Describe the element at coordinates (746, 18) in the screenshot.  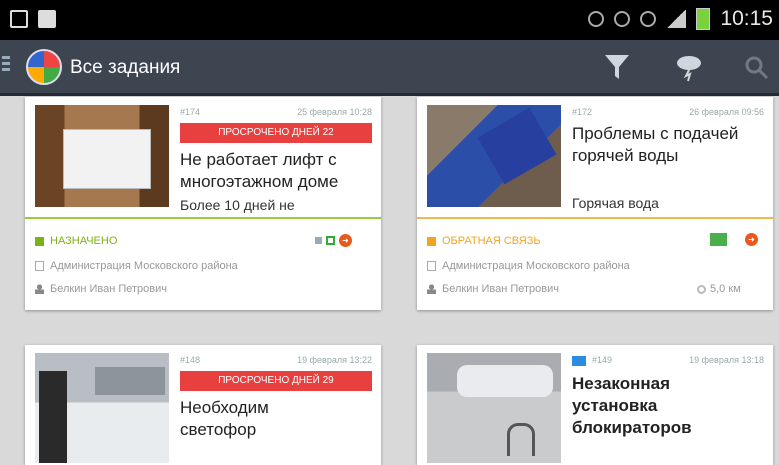
I see `status-time: 10:15` at that location.